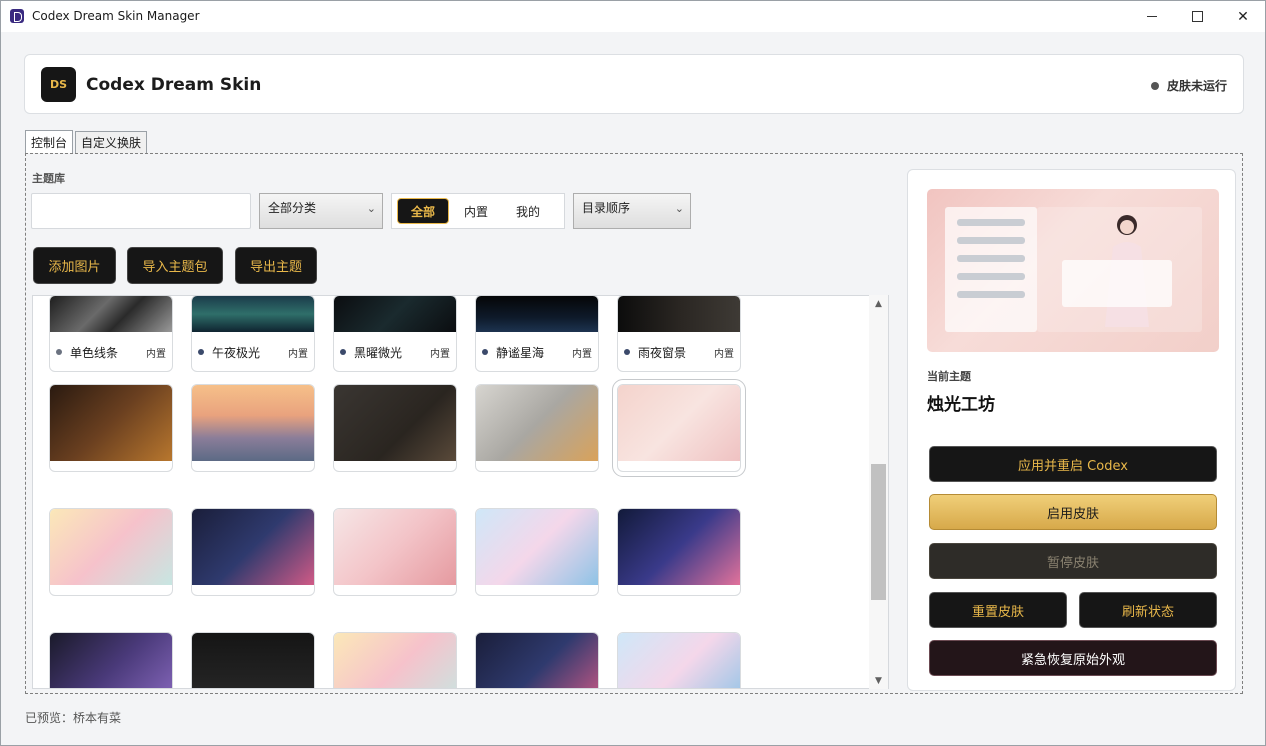  I want to click on app-header: DS Codex Dream Skin 皮肤未运行, so click(634, 84).